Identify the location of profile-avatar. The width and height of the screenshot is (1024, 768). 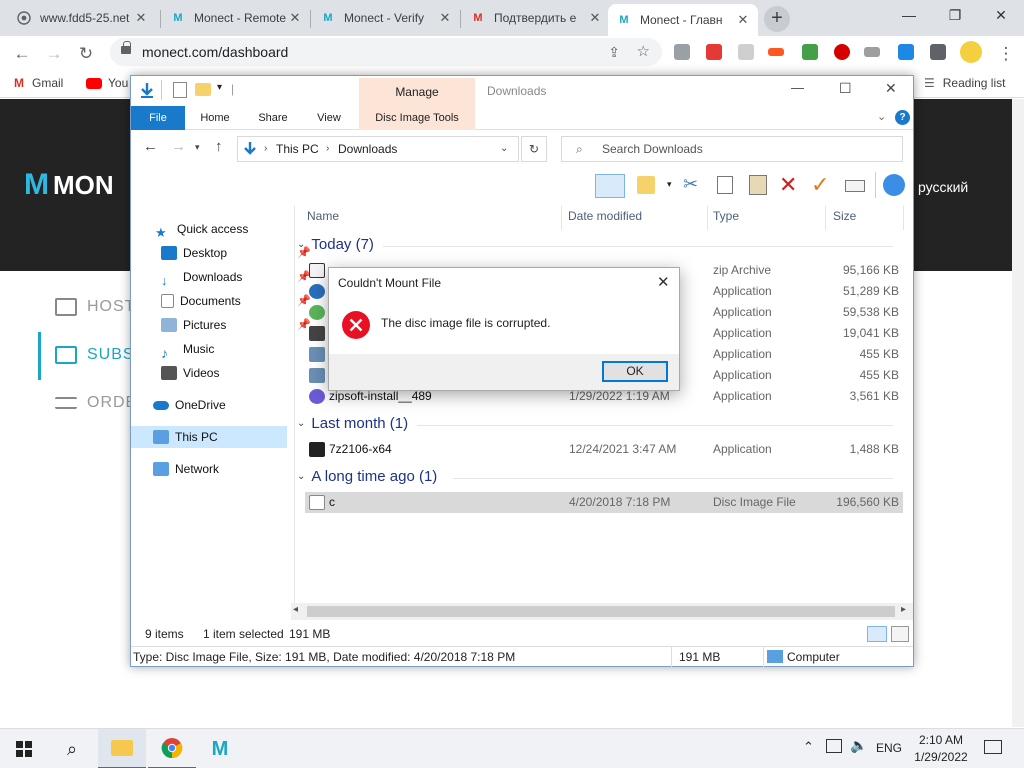
(971, 52).